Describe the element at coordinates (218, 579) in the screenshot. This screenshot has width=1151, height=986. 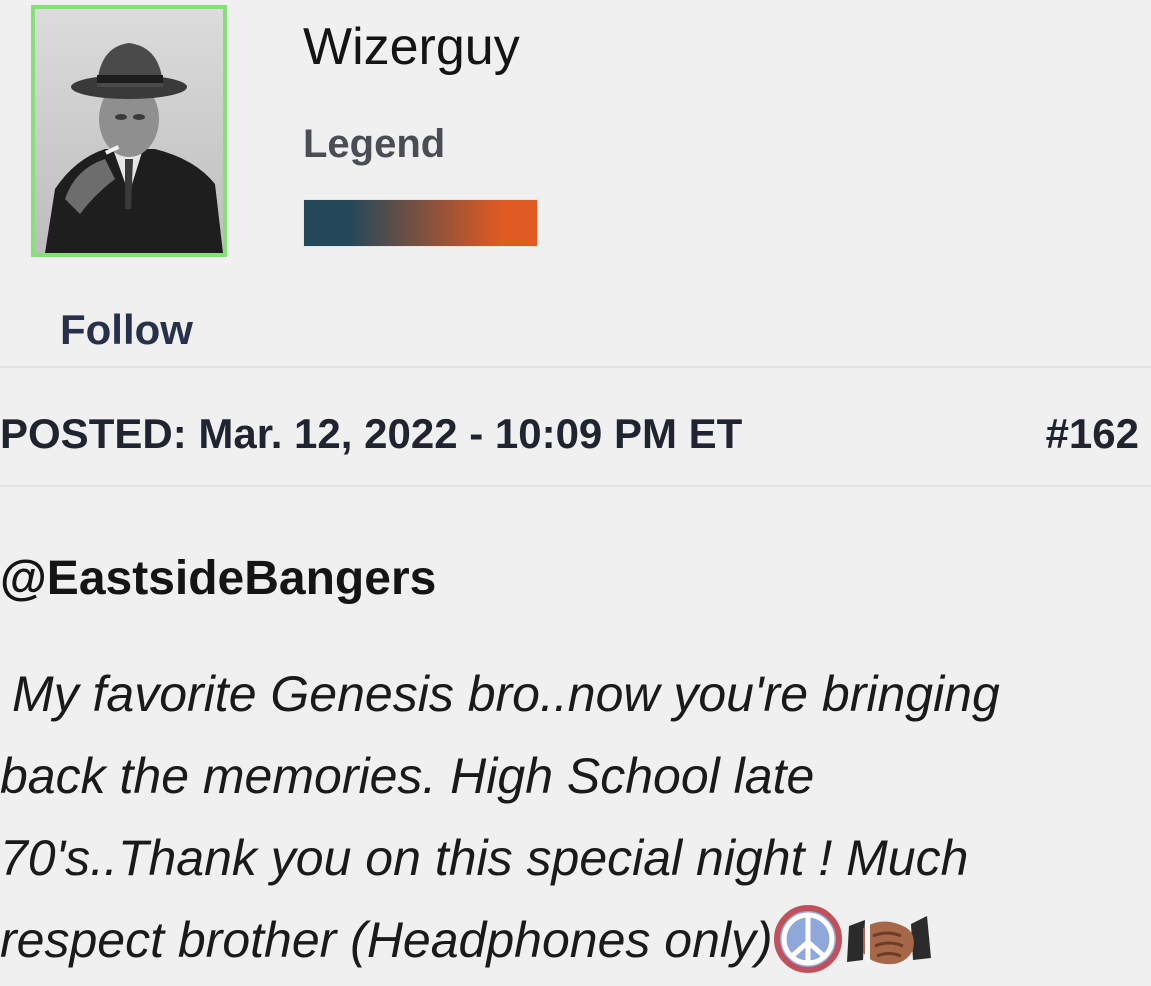
I see `mention-link: @EastsideBangers` at that location.